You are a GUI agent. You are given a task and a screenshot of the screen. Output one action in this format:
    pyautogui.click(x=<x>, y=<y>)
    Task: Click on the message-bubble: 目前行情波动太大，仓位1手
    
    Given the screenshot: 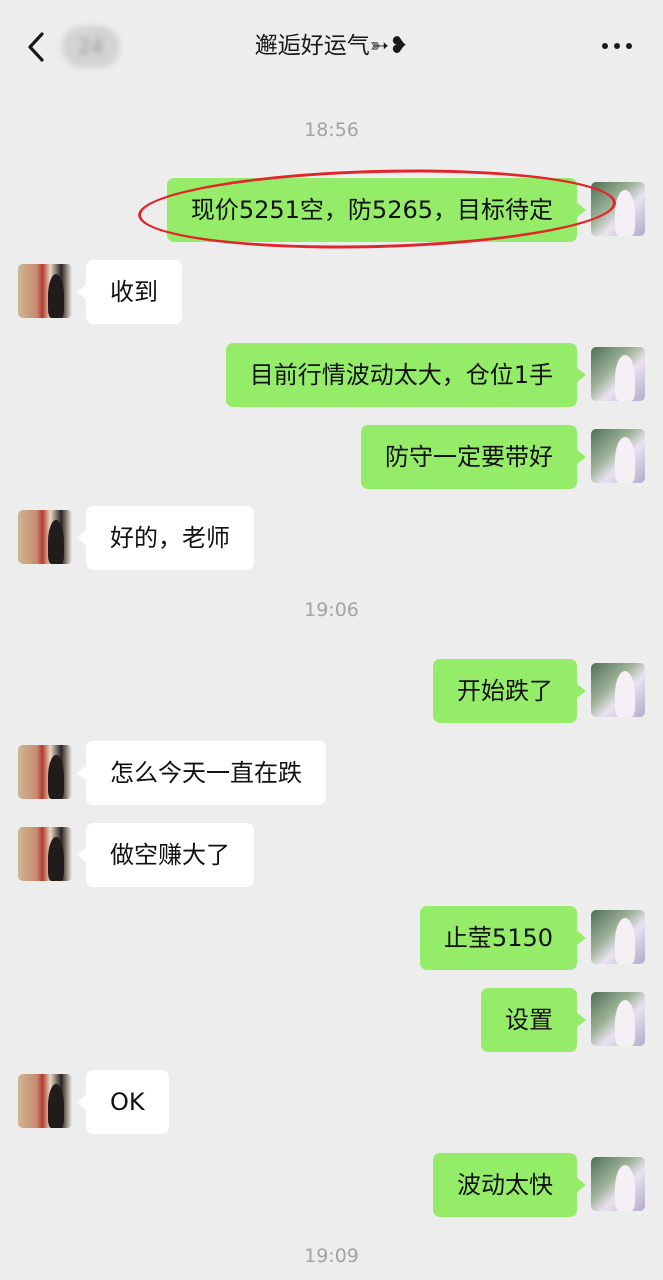 What is the action you would take?
    pyautogui.click(x=406, y=375)
    